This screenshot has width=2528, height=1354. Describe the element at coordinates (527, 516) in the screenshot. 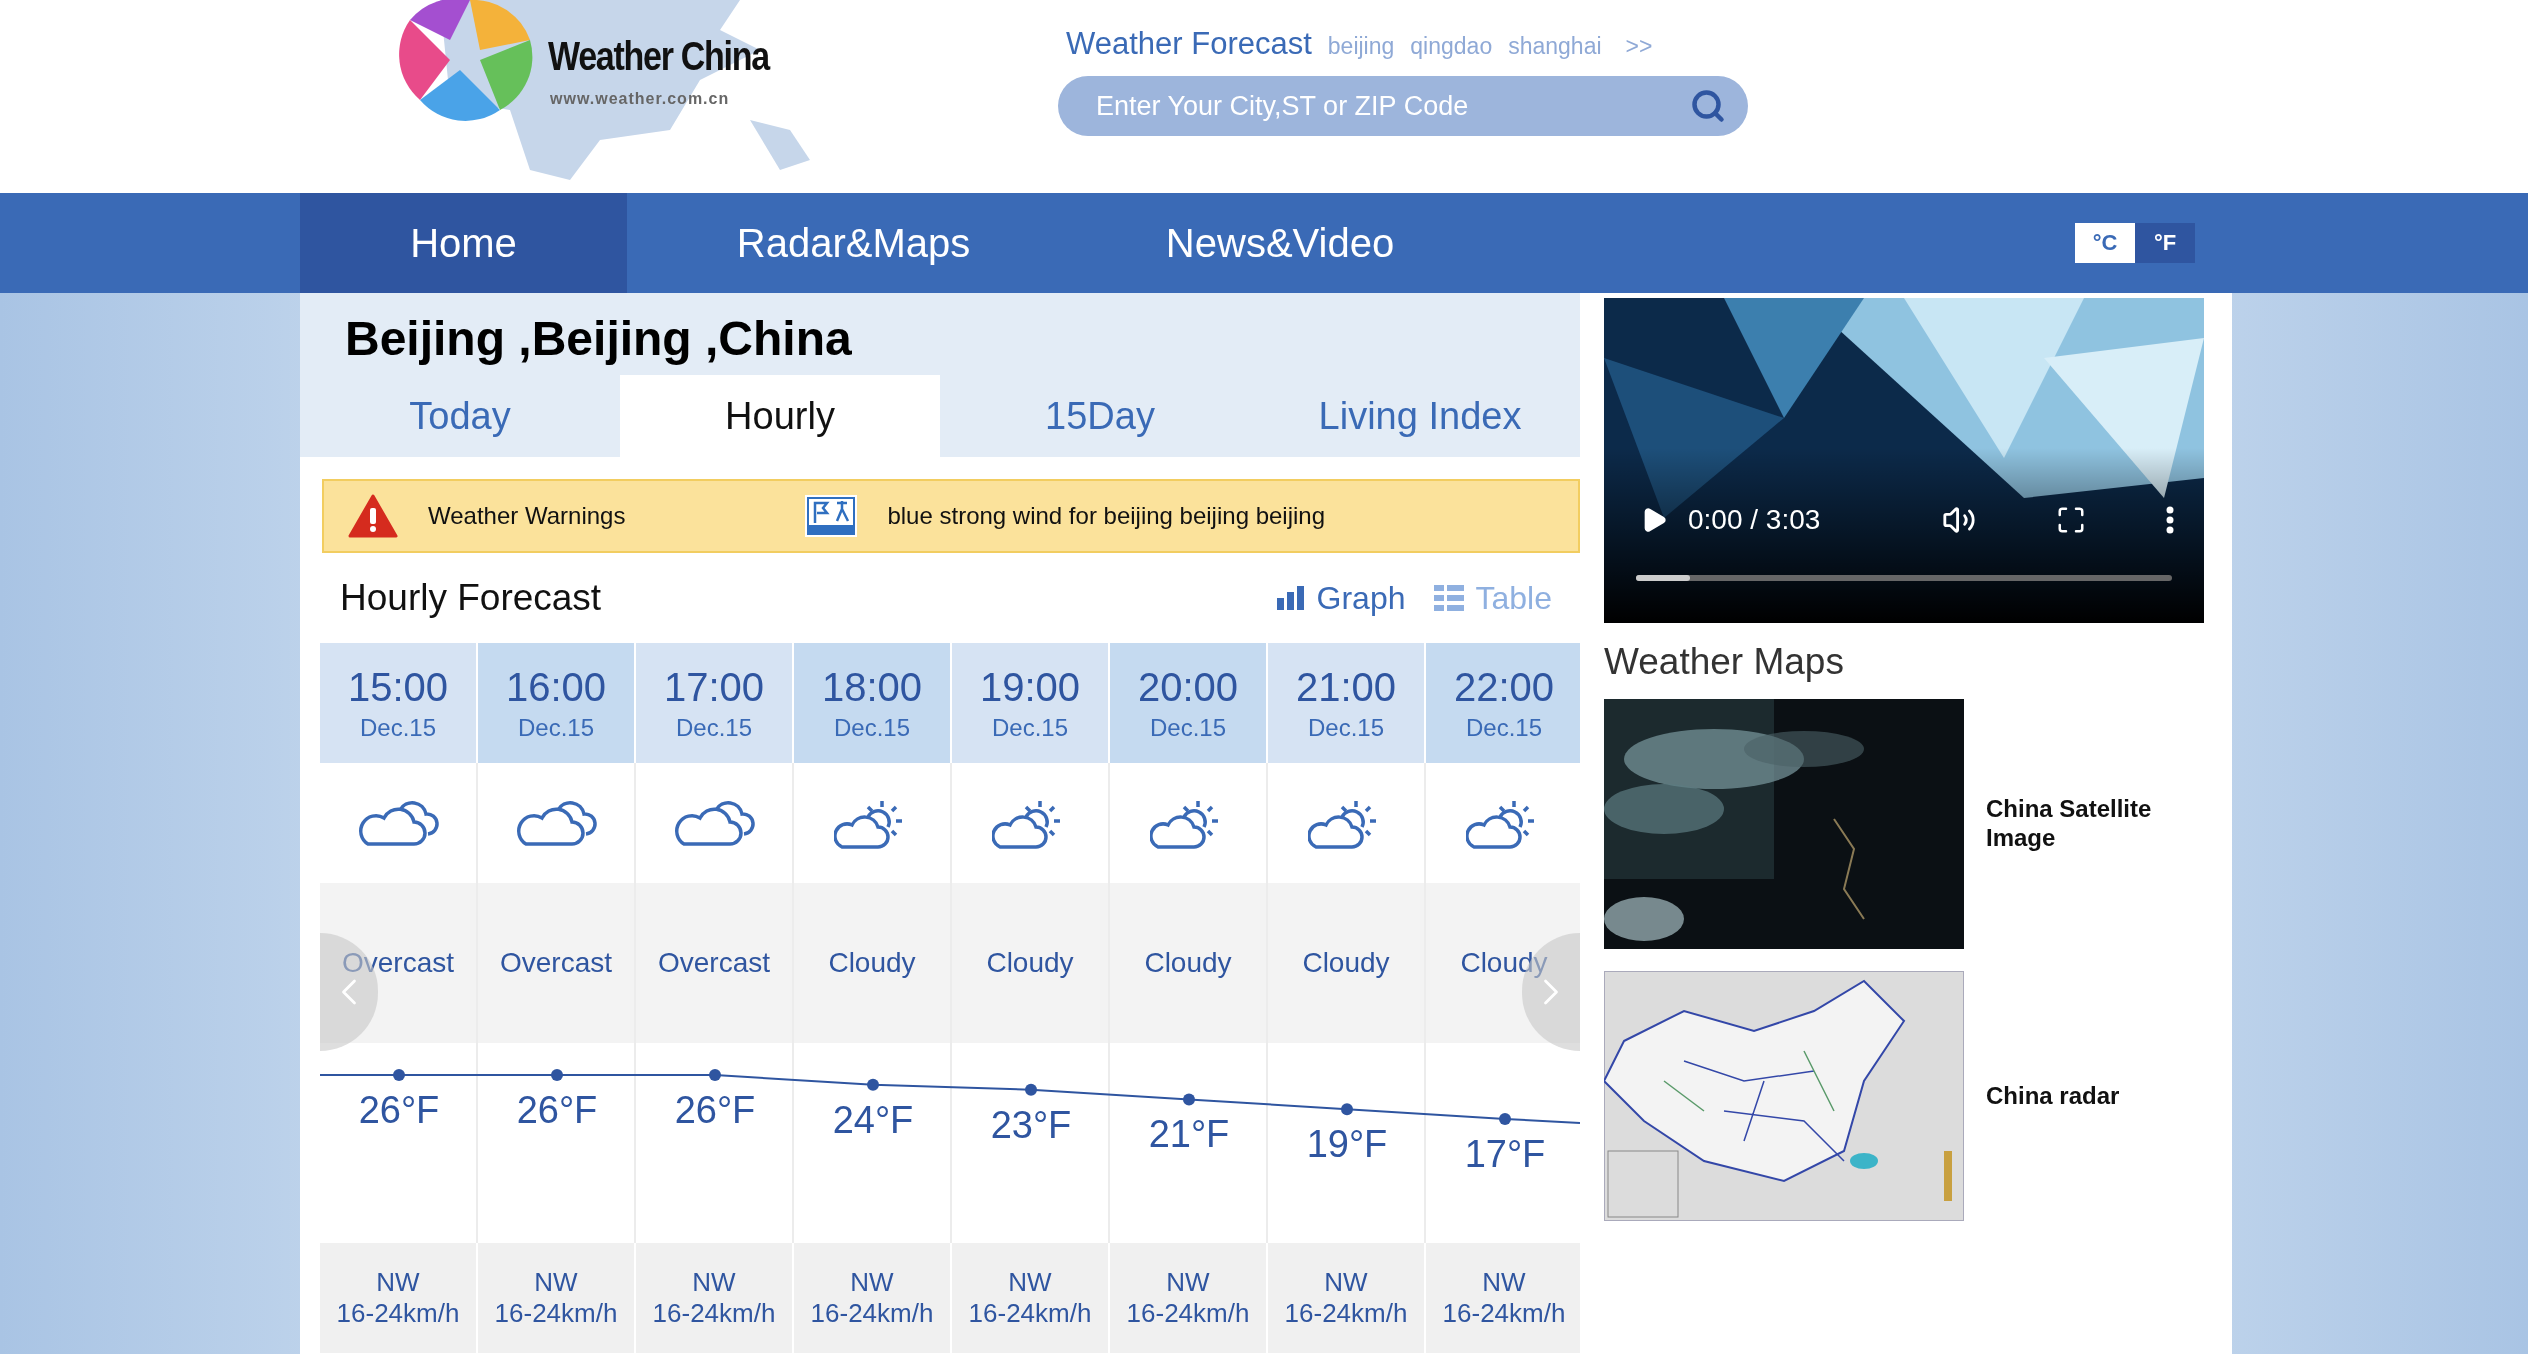

I see `warning-label: Weather Warnings` at that location.